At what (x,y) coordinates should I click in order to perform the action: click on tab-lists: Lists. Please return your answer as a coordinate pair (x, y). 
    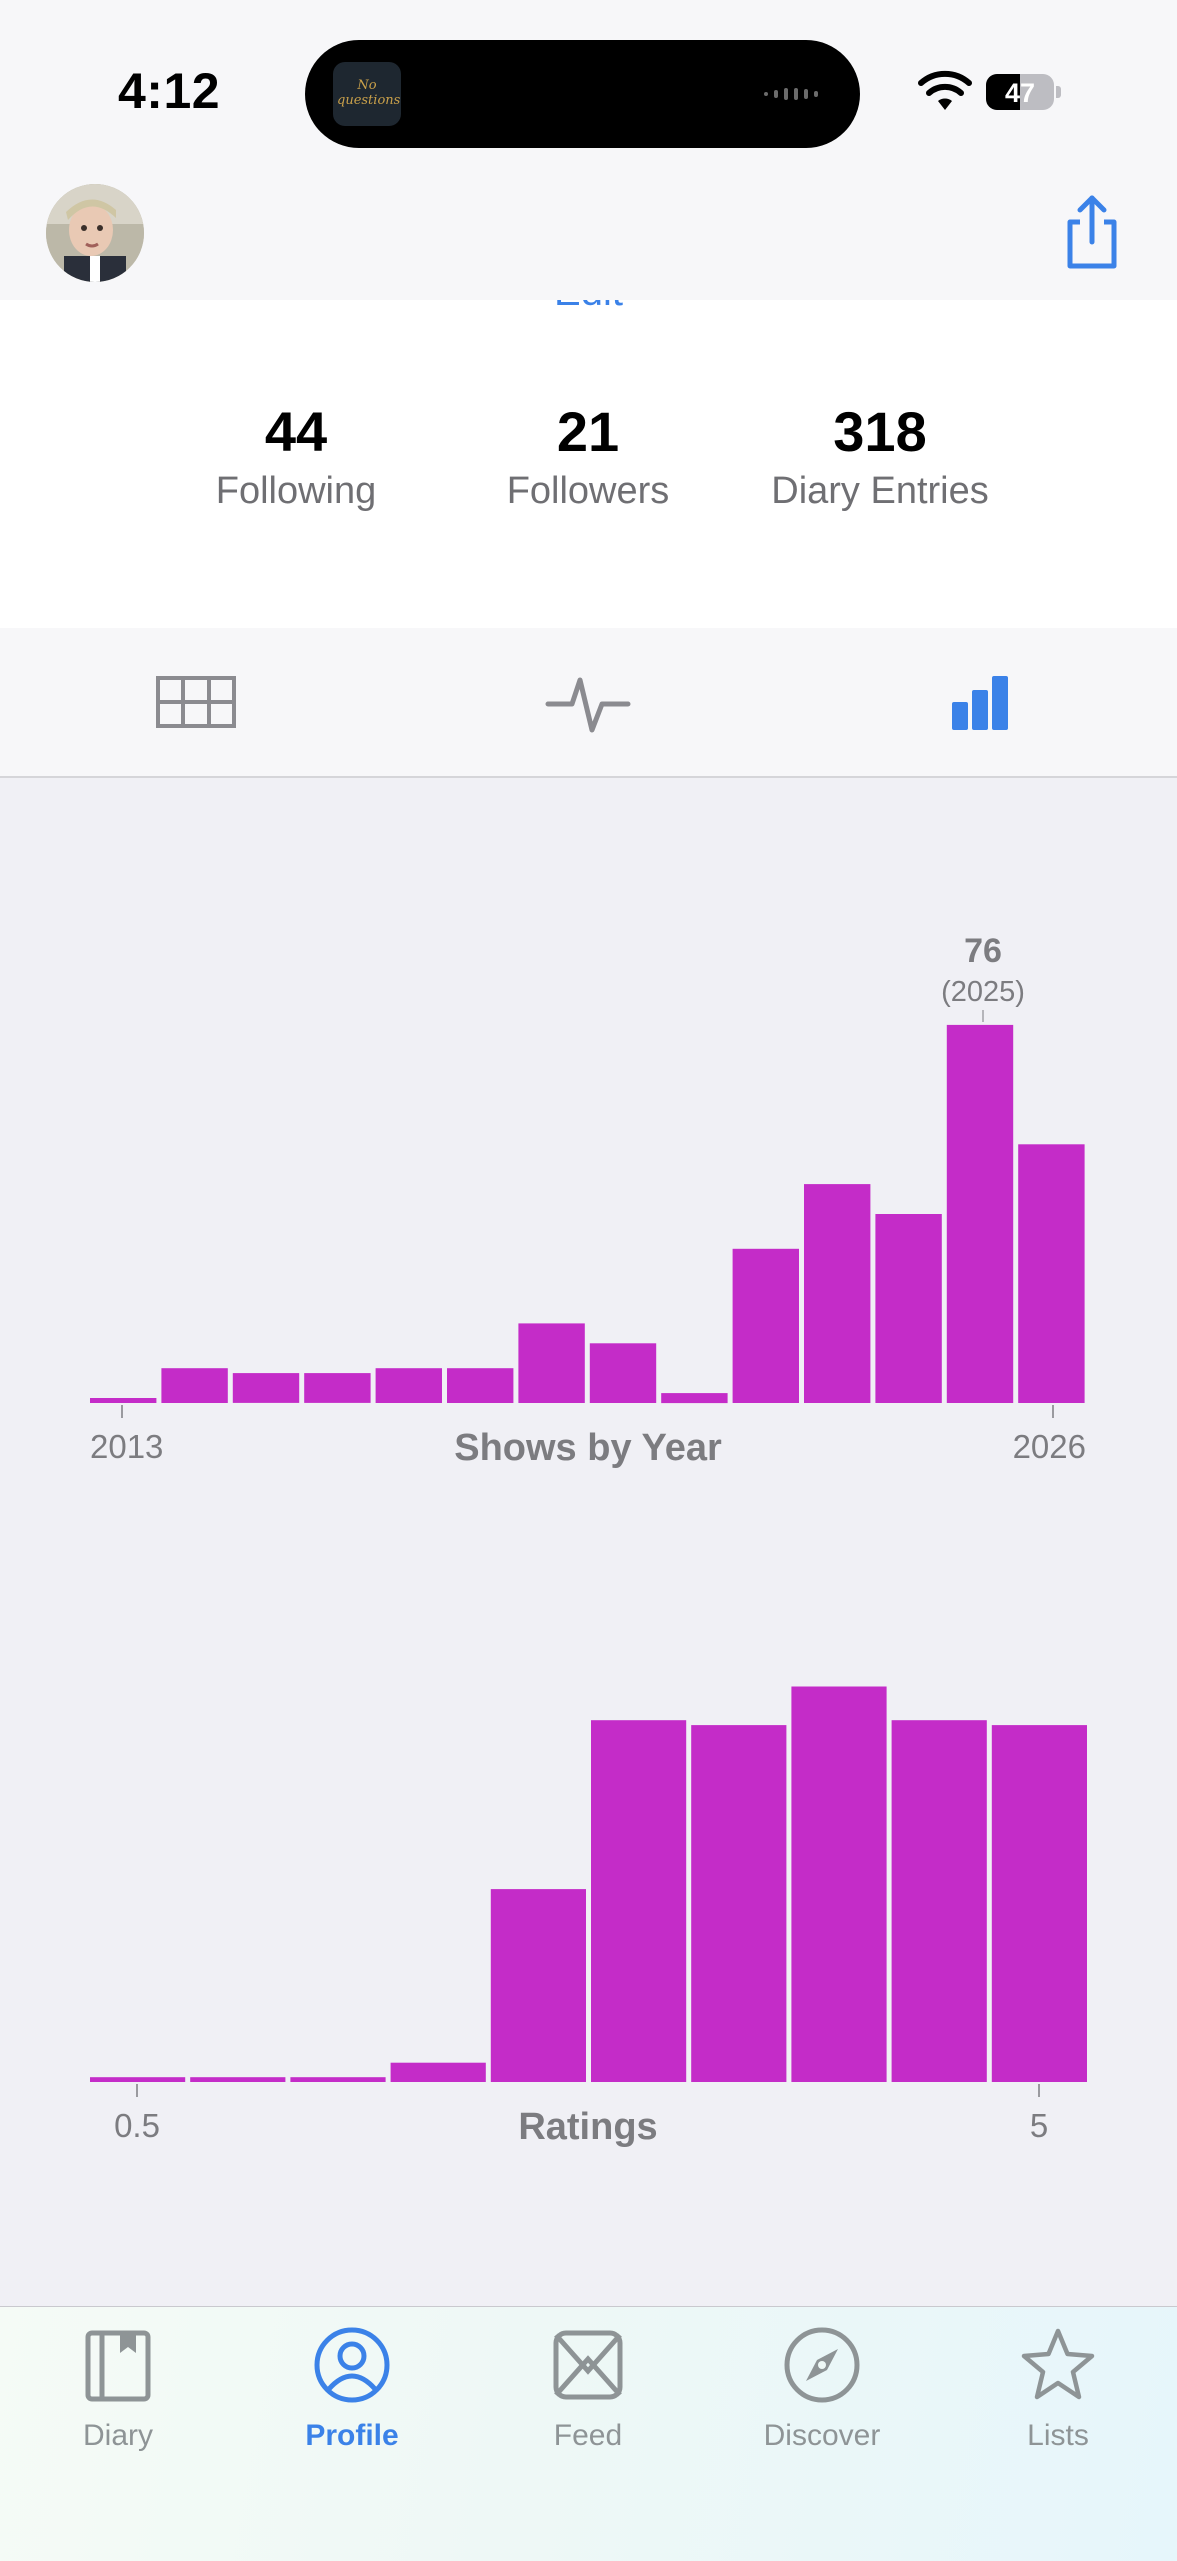
    Looking at the image, I should click on (1058, 2389).